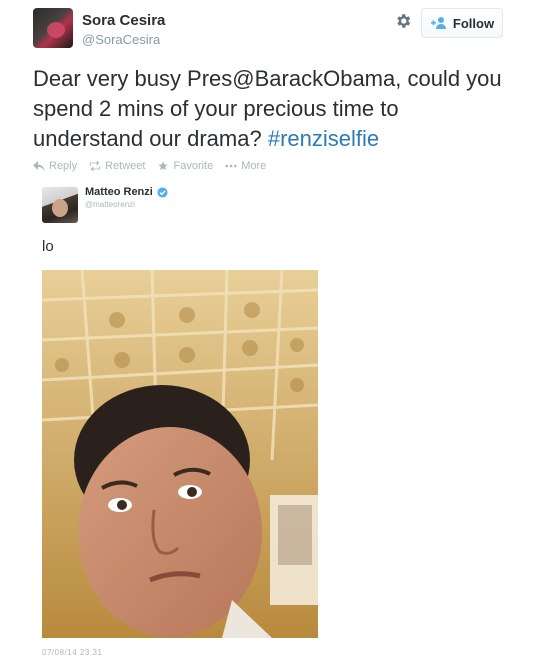 The height and width of the screenshot is (660, 537). I want to click on embedded-avatar, so click(60, 205).